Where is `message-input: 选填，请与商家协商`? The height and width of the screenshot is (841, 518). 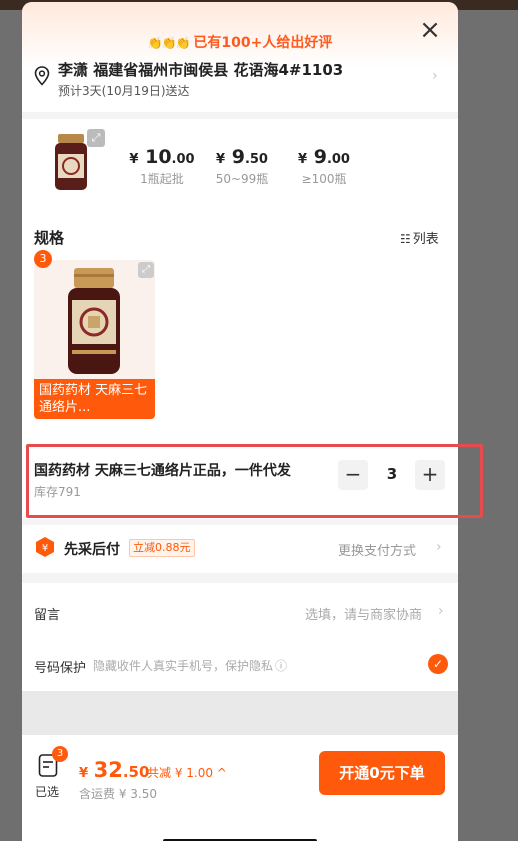
message-input: 选填，请与商家协商 is located at coordinates (363, 613).